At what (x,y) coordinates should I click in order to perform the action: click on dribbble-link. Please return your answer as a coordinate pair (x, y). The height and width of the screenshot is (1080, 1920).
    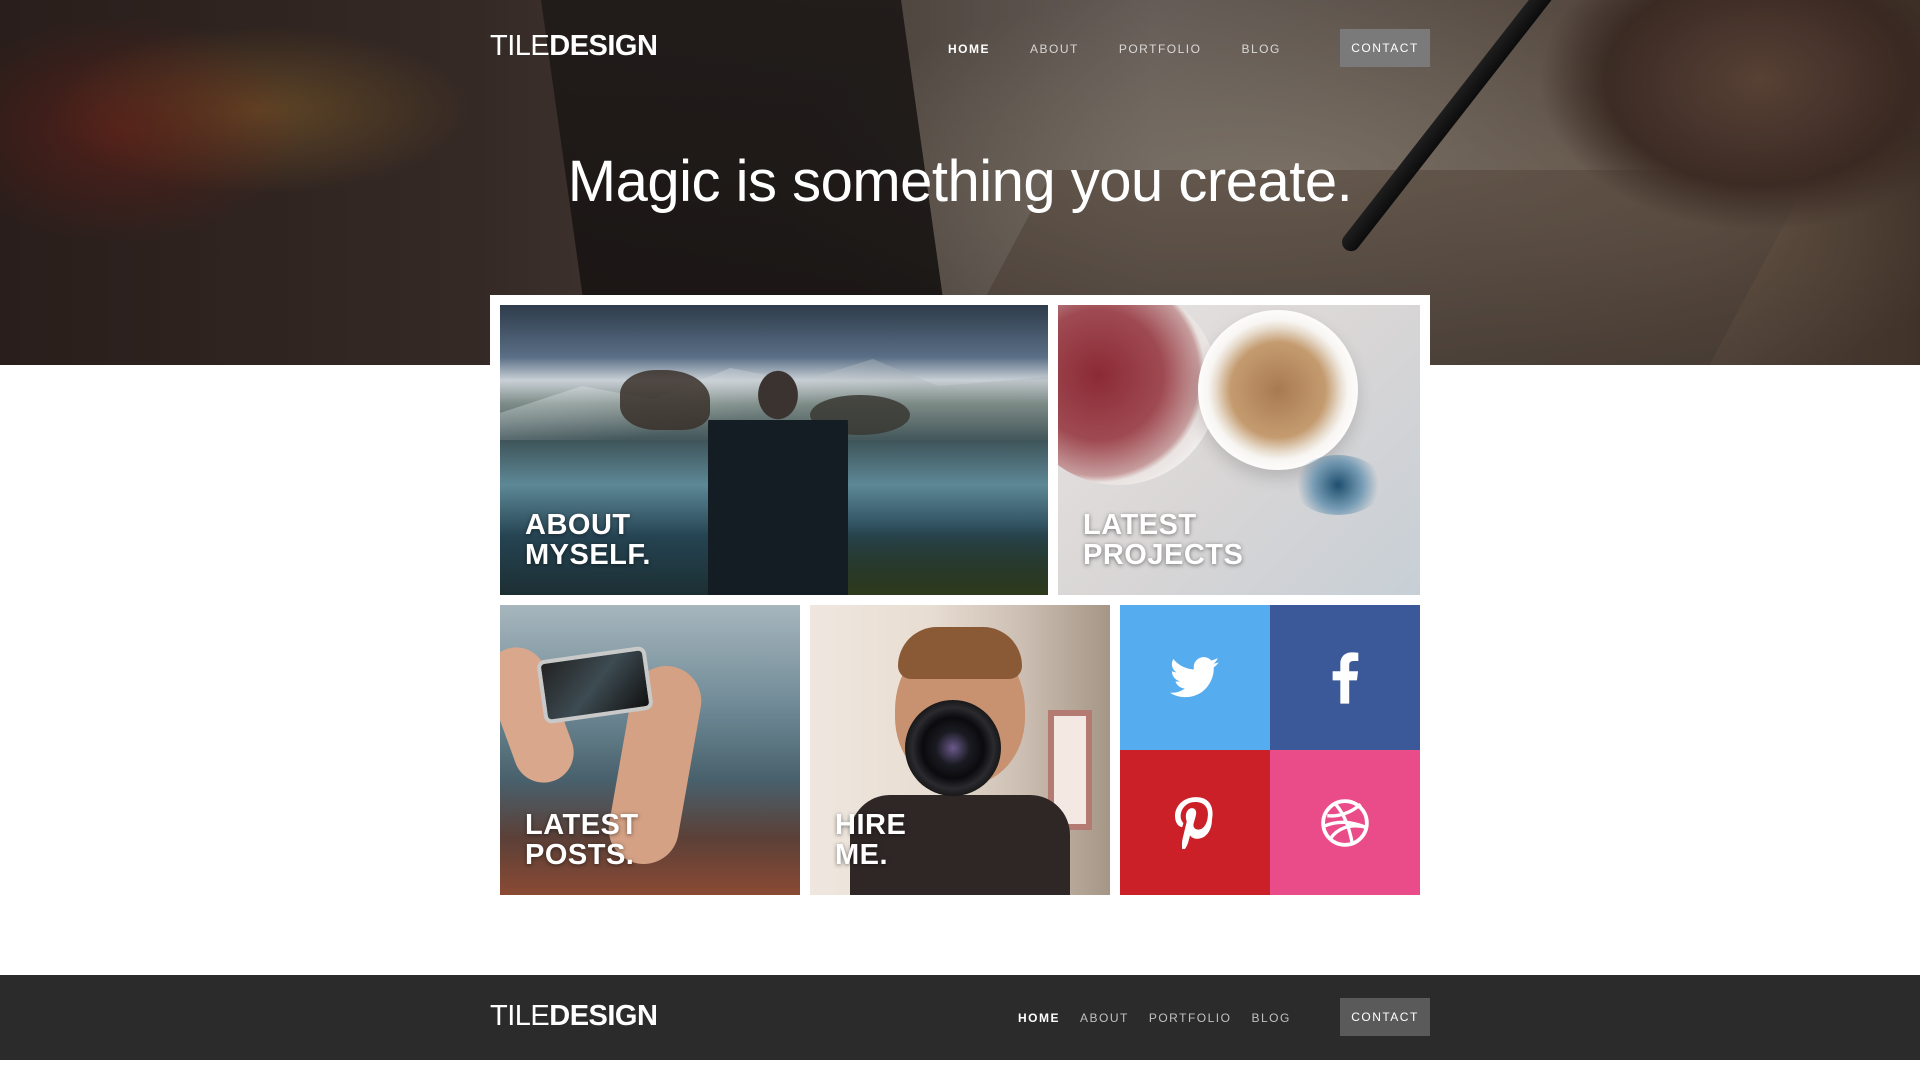
    Looking at the image, I should click on (1345, 822).